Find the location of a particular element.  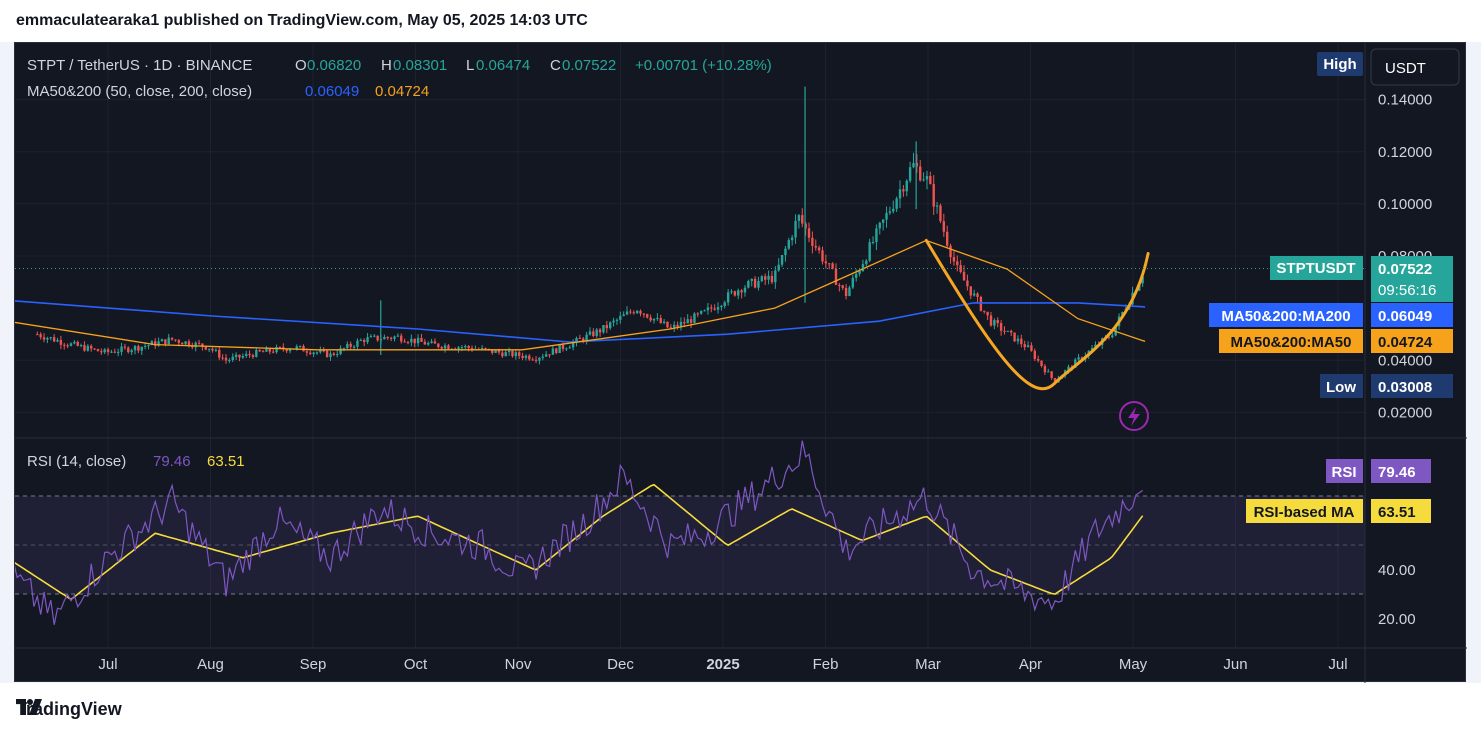

symbol-line: STPT / TetherUS · 1D · BINANCE is located at coordinates (139, 65).